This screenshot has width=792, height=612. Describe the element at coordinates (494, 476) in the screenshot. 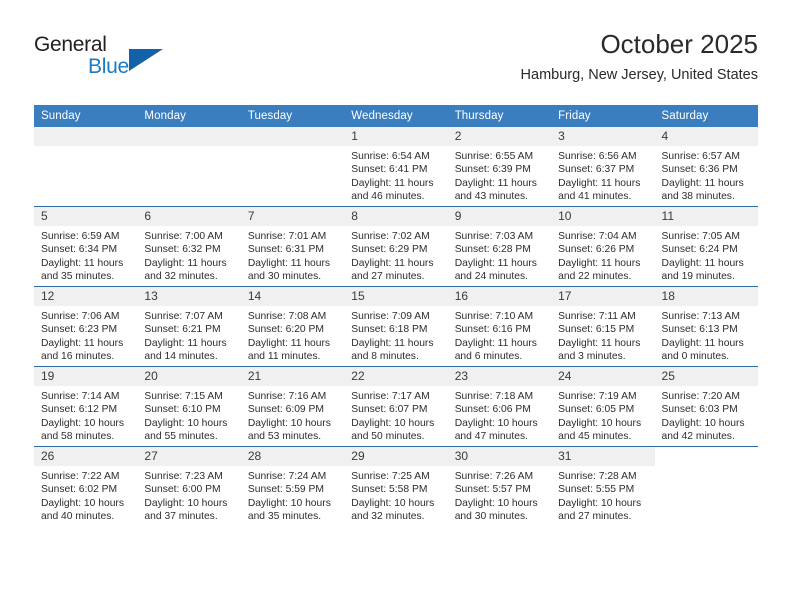

I see `sunrise-time: Sunrise: 7:26 AM` at that location.